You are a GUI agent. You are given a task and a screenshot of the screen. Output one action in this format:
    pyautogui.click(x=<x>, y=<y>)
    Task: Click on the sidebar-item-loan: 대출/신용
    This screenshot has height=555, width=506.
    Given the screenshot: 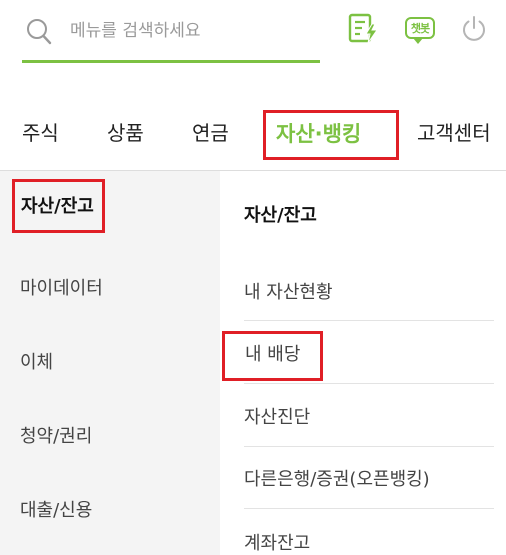 What is the action you would take?
    pyautogui.click(x=56, y=509)
    